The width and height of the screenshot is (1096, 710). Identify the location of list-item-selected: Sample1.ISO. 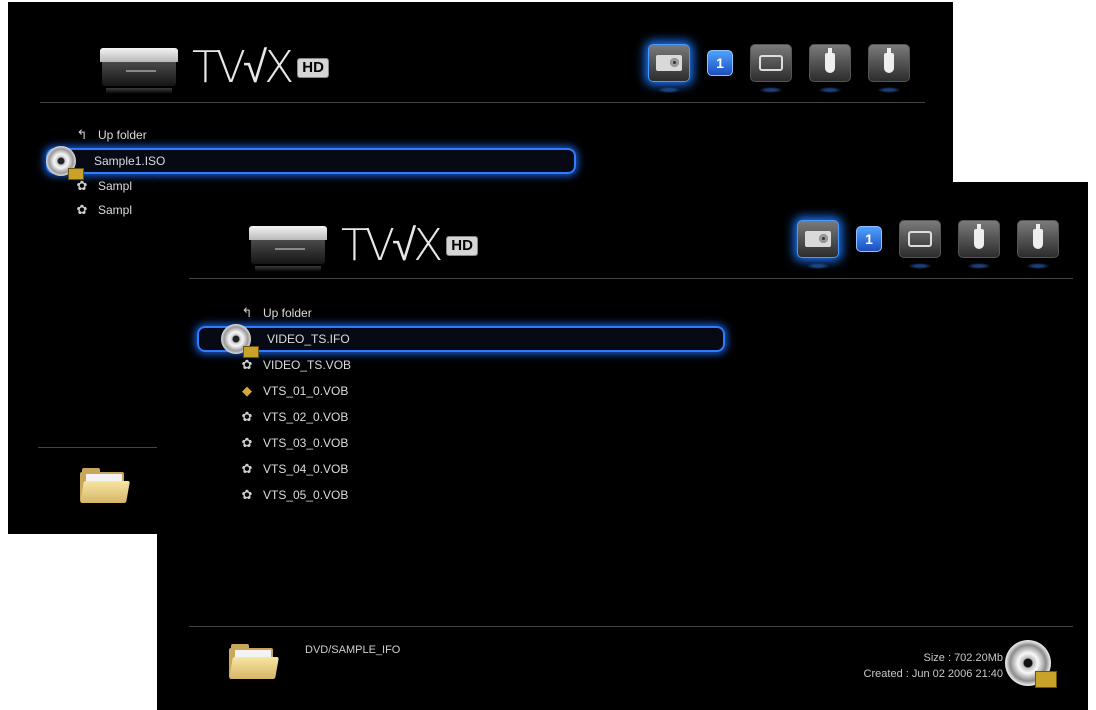
(311, 163).